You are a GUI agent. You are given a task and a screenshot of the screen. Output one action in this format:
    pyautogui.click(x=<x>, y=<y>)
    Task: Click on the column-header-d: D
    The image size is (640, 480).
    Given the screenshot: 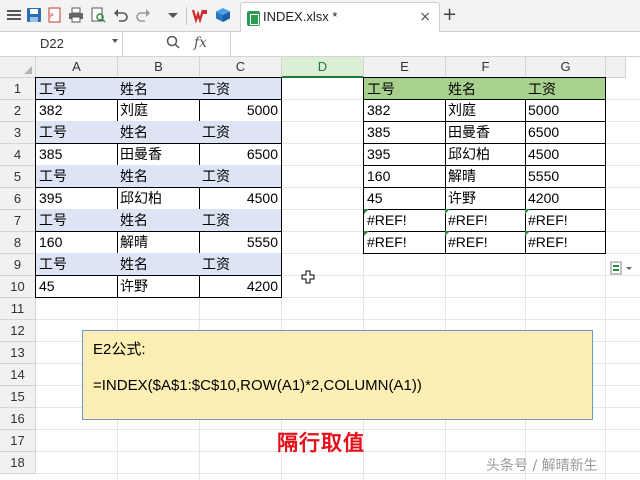 What is the action you would take?
    pyautogui.click(x=323, y=67)
    